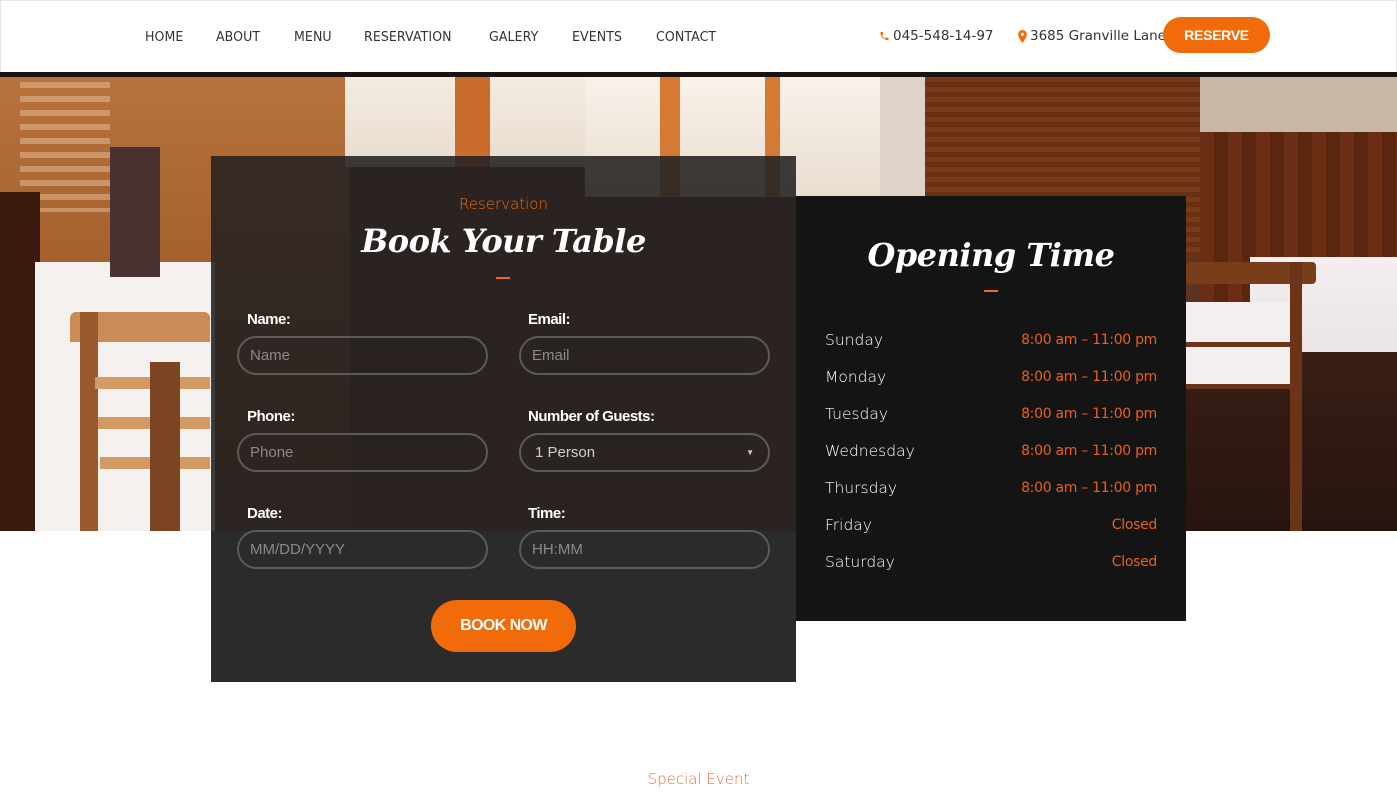  What do you see at coordinates (271, 416) in the screenshot?
I see `phone-label: Phone:` at bounding box center [271, 416].